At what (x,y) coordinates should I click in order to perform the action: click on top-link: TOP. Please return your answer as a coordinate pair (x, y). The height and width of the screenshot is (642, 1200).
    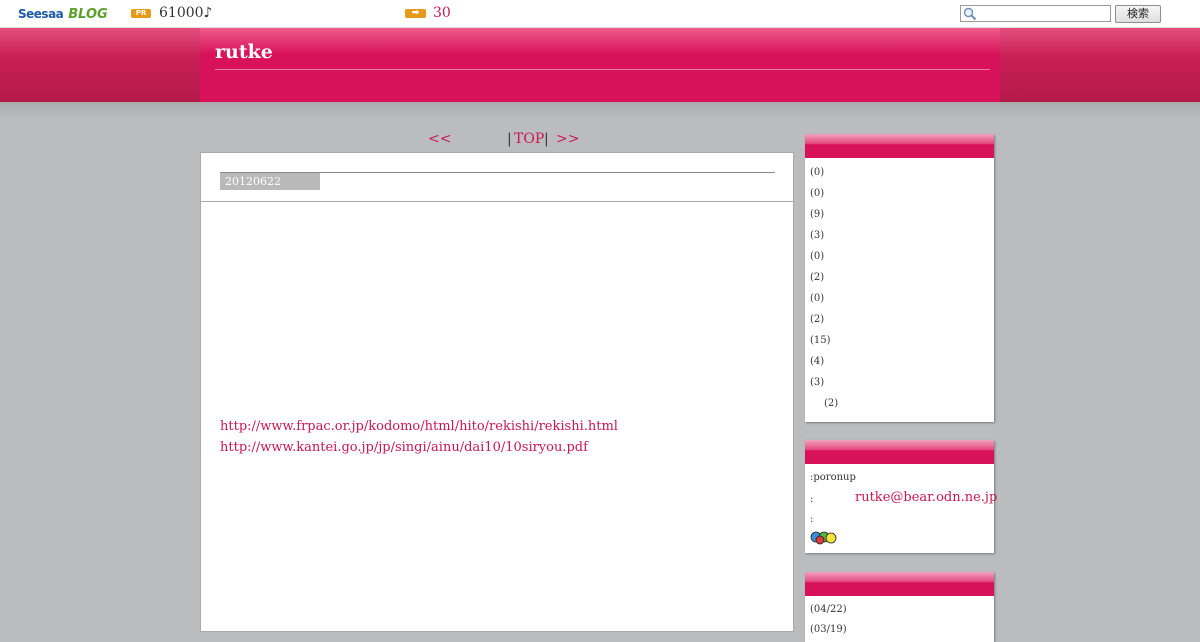
    Looking at the image, I should click on (529, 139).